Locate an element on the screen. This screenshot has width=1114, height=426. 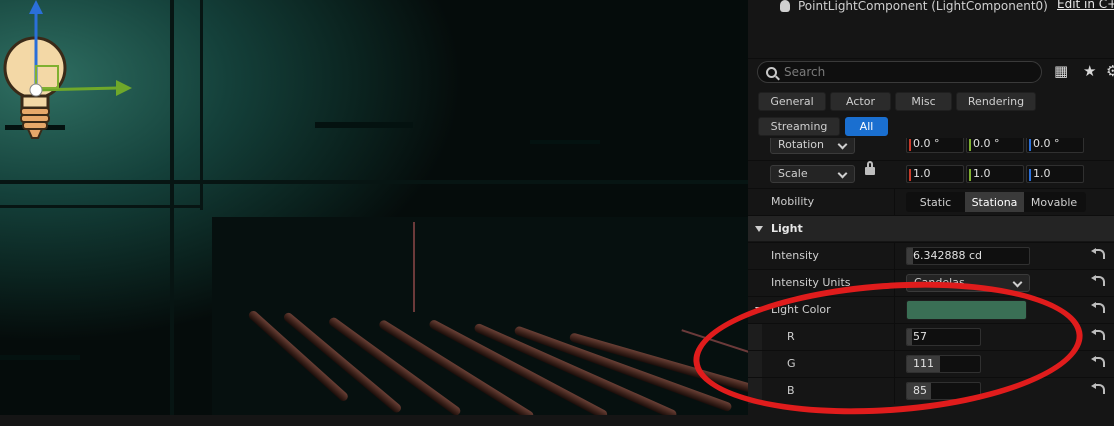
rotation-z-field: 0.0 ° is located at coordinates (1055, 145).